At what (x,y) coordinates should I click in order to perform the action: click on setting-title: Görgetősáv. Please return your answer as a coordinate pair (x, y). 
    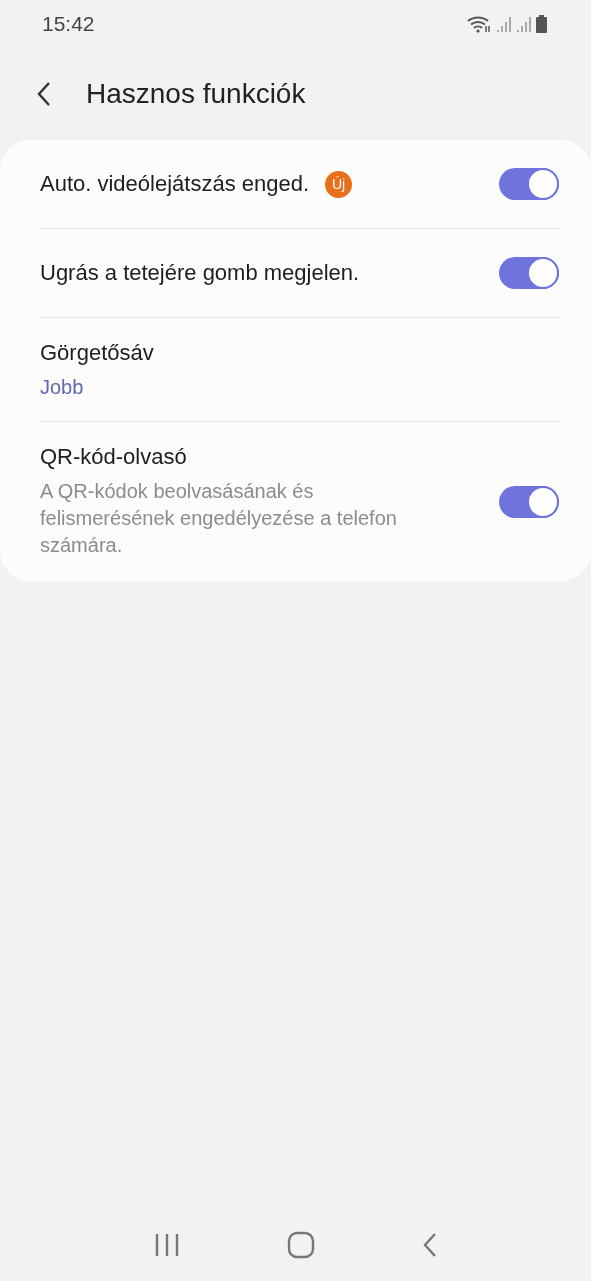
    Looking at the image, I should click on (97, 353).